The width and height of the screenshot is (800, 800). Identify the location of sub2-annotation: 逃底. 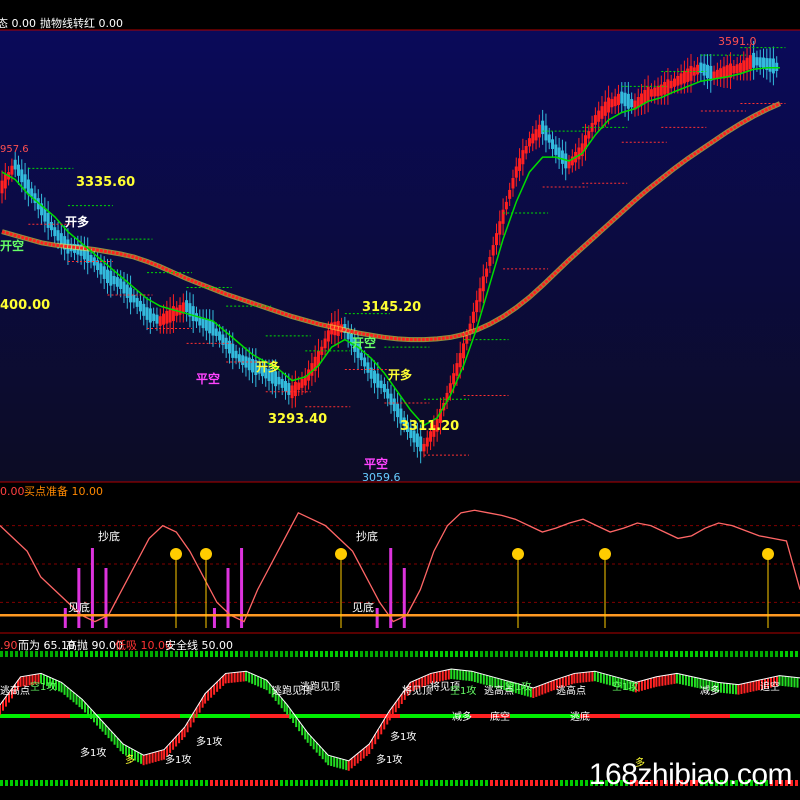
(580, 716).